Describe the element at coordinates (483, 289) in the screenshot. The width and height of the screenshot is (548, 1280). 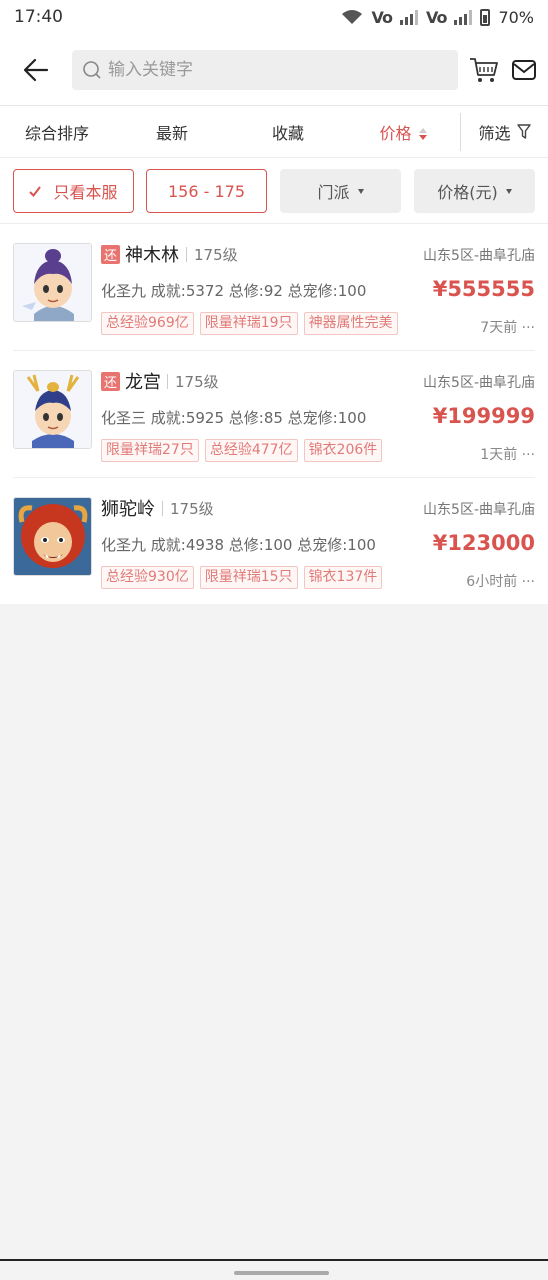
I see `listing-price: ¥555555` at that location.